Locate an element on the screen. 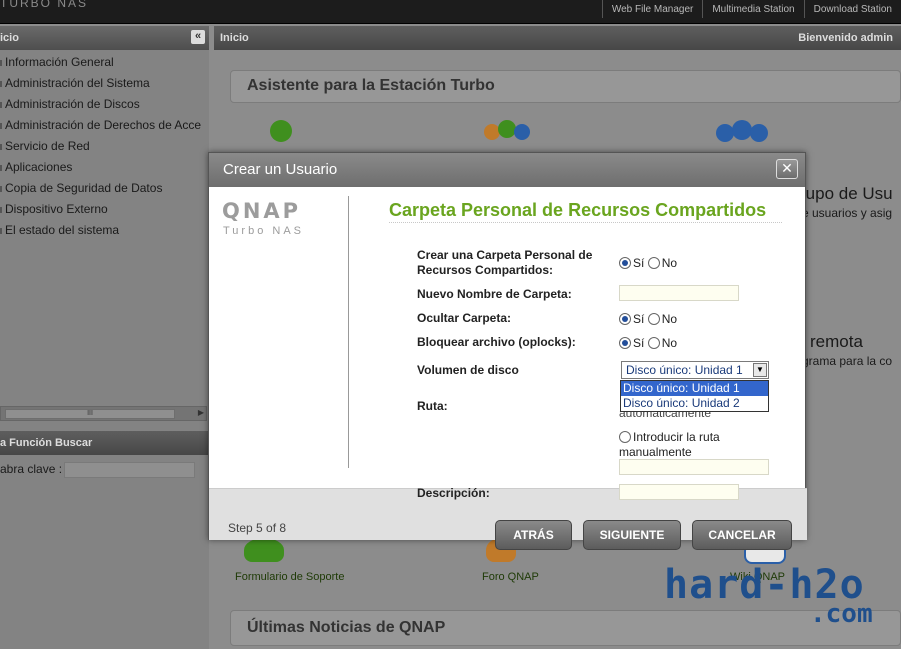 The height and width of the screenshot is (649, 901). wizard-panel: Asistente para la Estación Turbo is located at coordinates (565, 86).